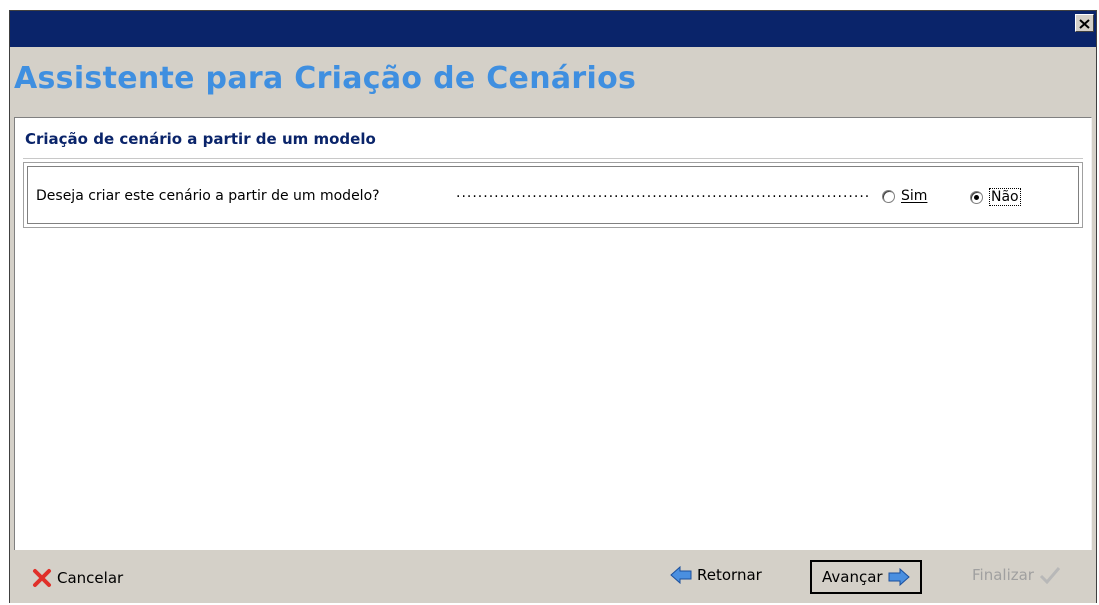  I want to click on radio-option-sim: Sim, so click(904, 196).